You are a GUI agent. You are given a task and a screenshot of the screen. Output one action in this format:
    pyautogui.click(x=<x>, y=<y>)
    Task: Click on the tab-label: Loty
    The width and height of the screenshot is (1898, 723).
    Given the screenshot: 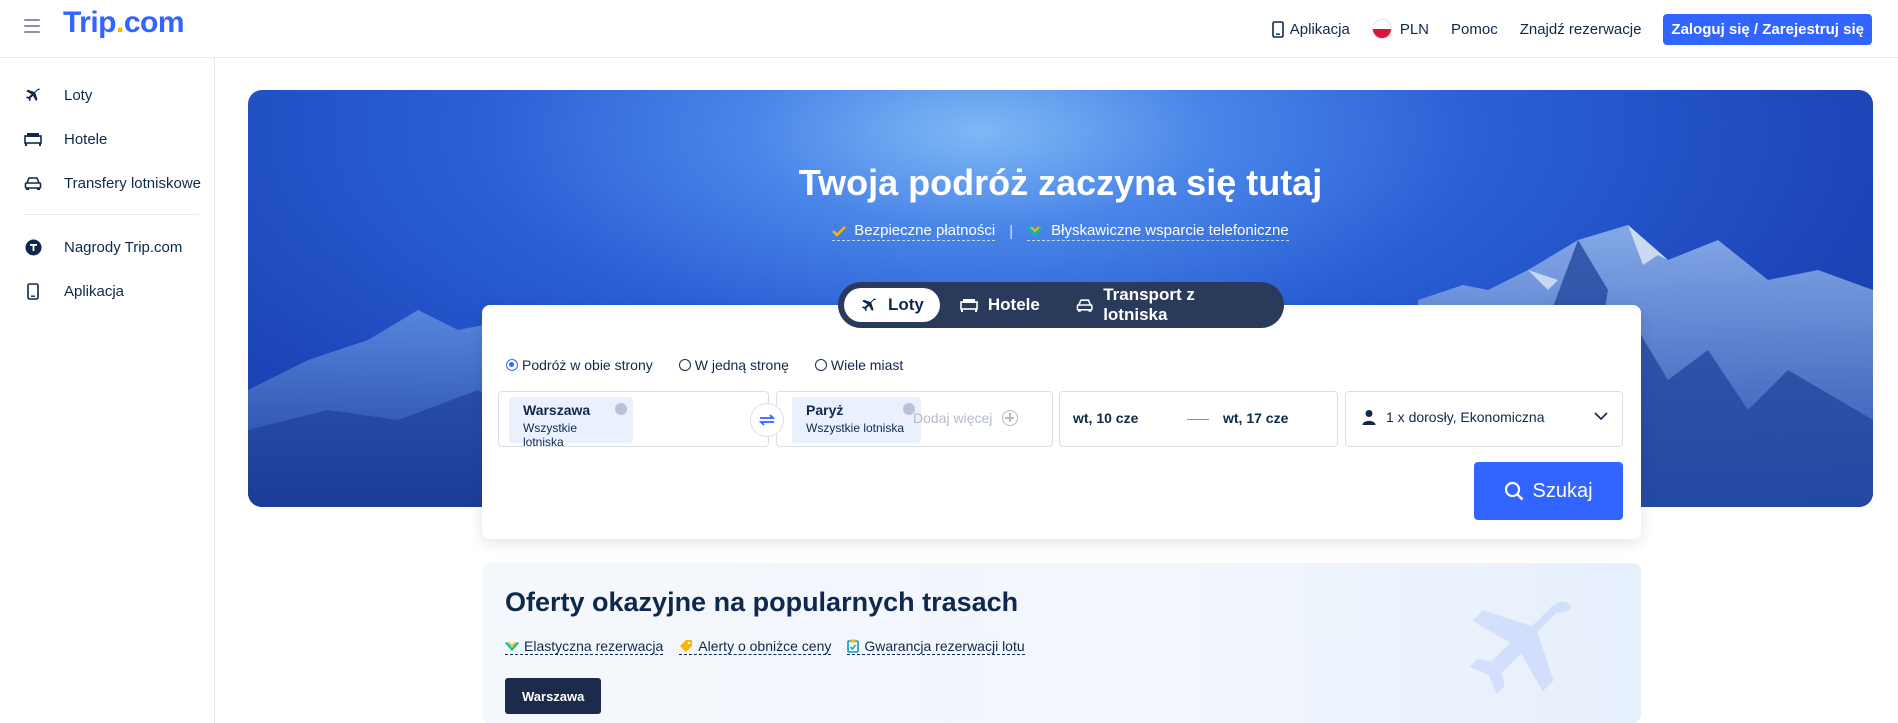 What is the action you would take?
    pyautogui.click(x=906, y=304)
    